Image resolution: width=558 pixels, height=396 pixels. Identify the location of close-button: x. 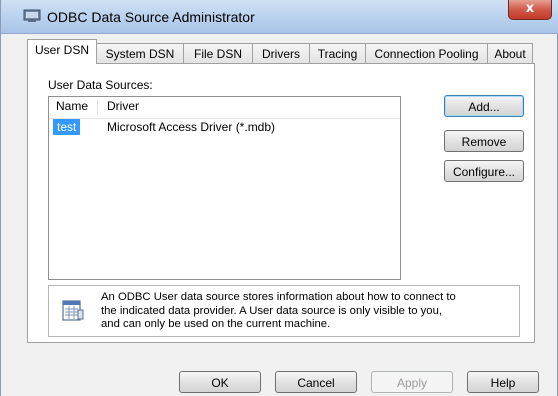
(530, 10).